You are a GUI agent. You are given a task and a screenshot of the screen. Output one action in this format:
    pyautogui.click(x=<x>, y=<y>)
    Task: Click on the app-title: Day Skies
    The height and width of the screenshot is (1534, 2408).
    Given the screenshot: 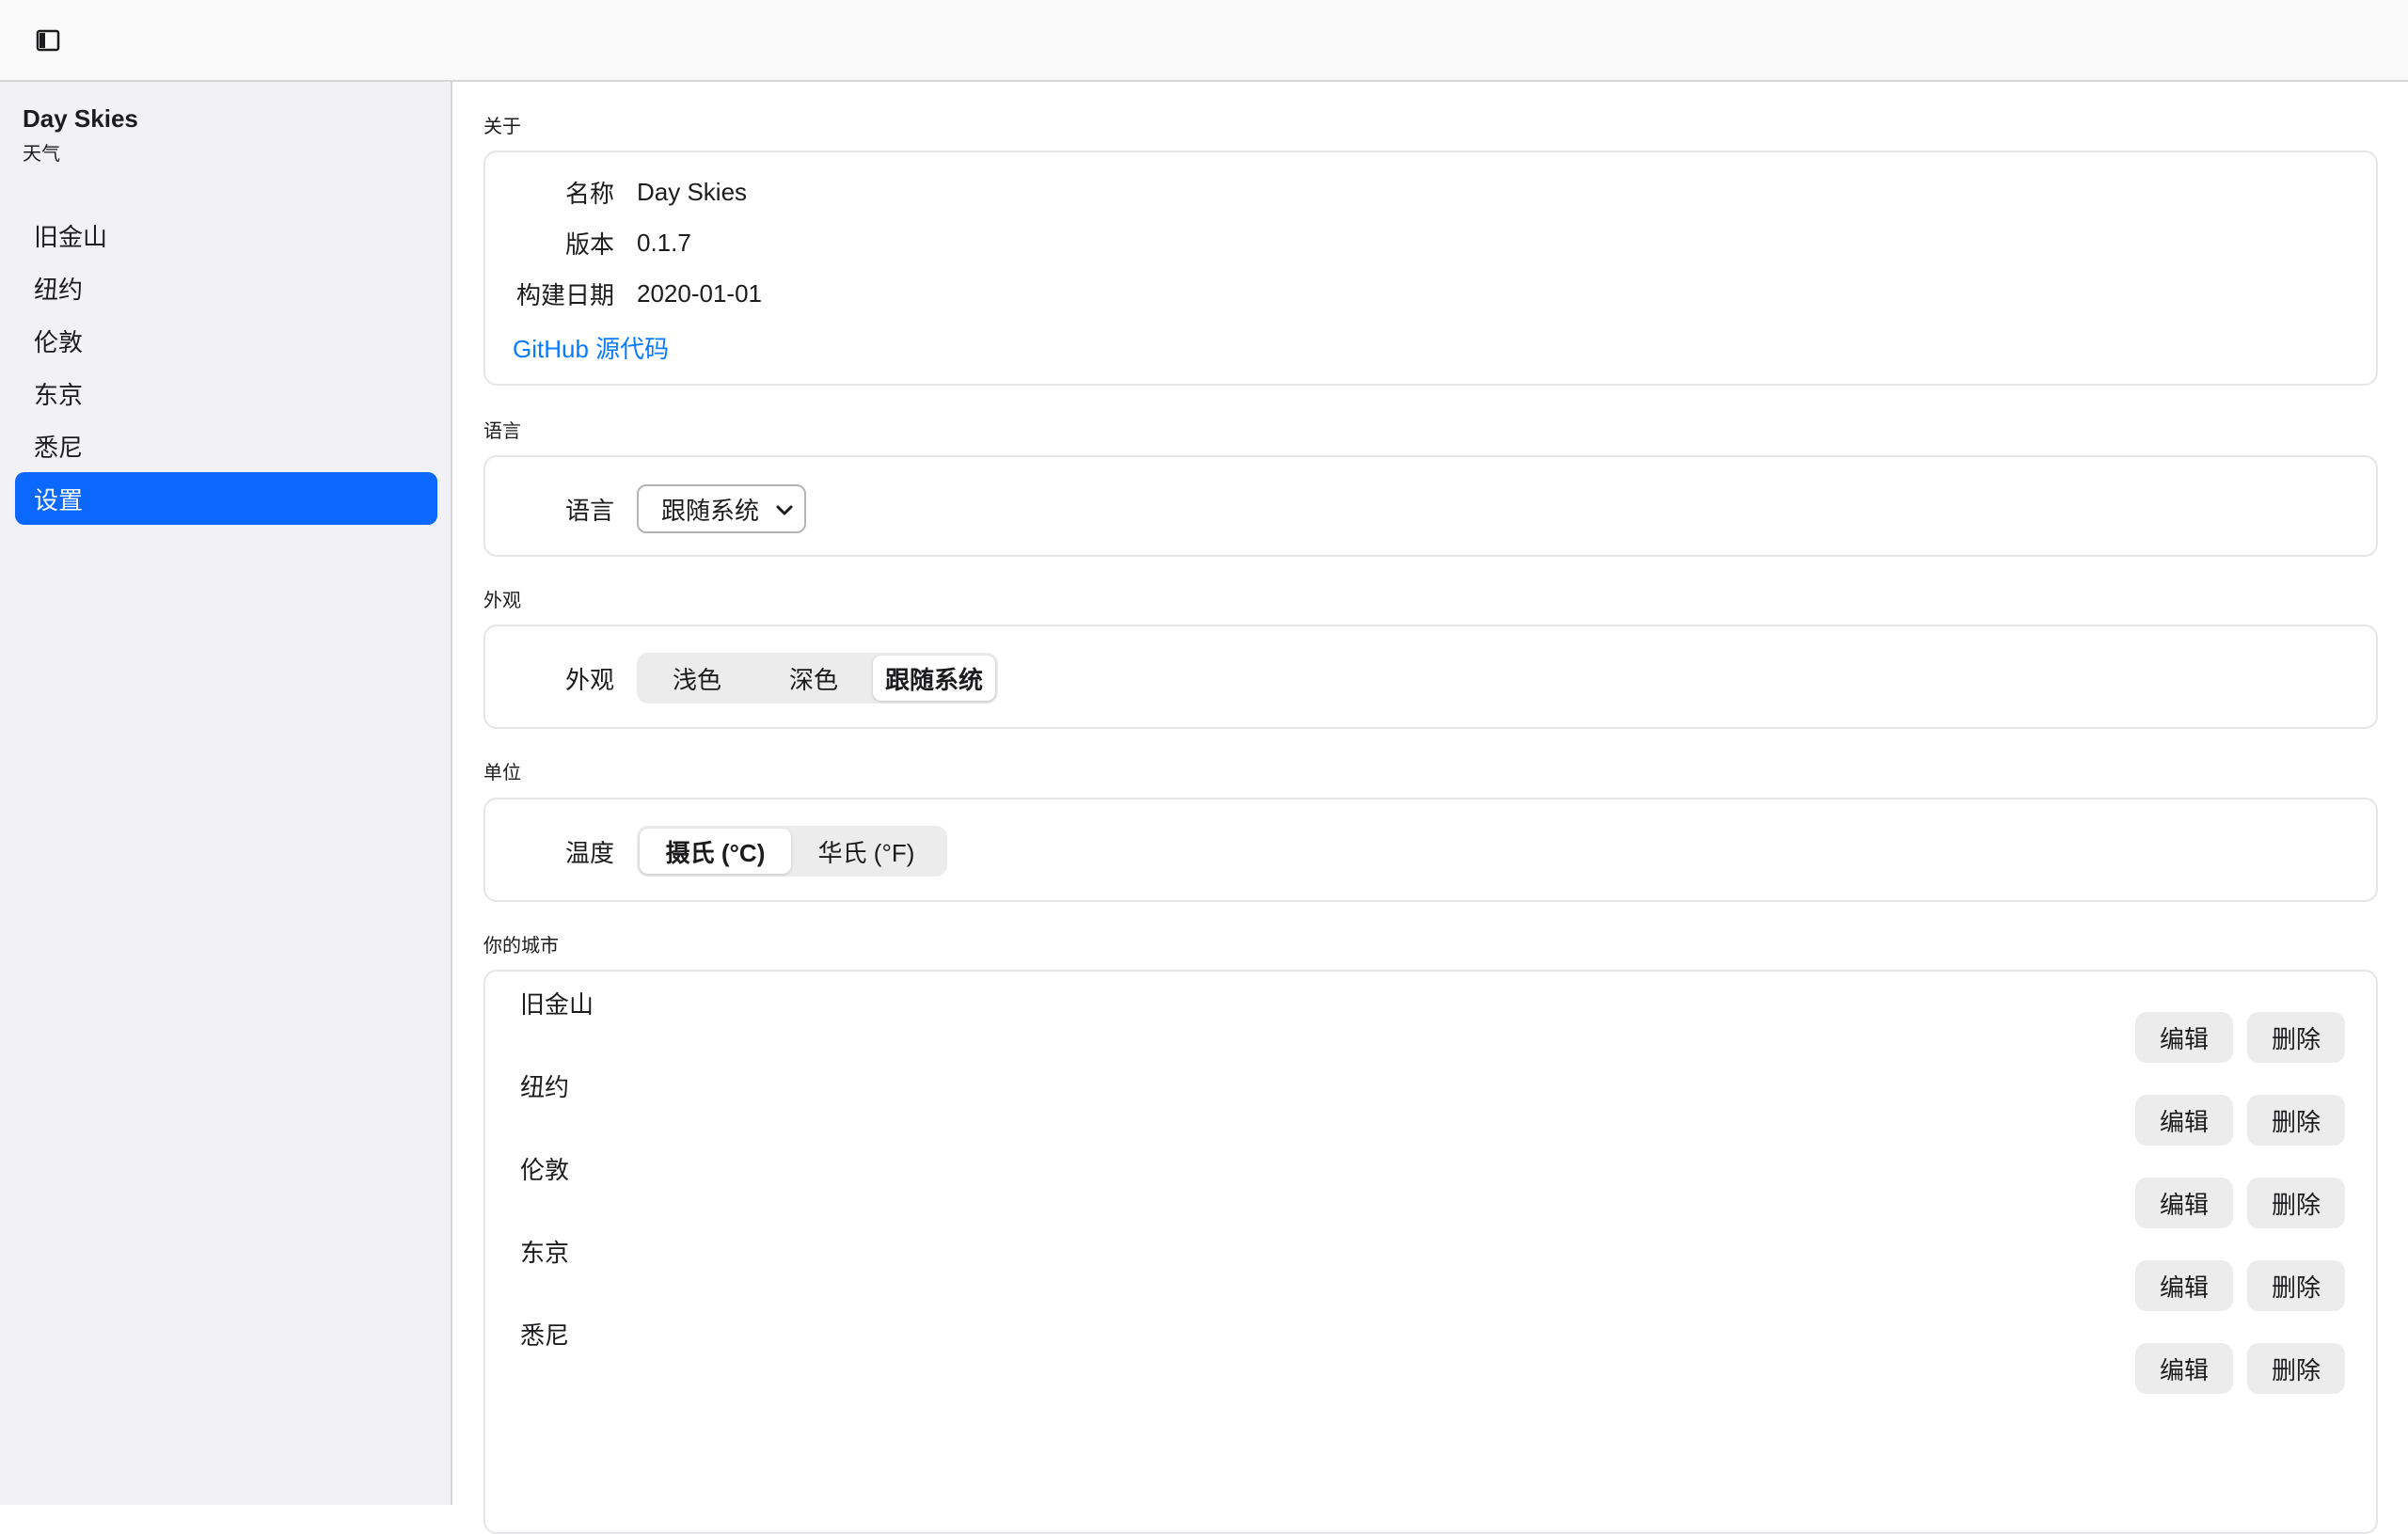 What is the action you would take?
    pyautogui.click(x=81, y=119)
    